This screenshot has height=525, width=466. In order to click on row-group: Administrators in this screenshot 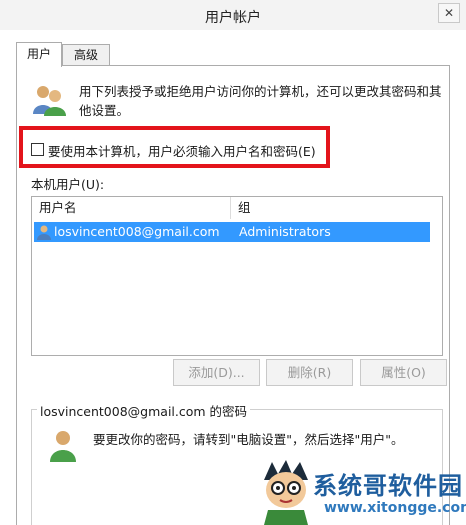, I will do `click(285, 231)`.